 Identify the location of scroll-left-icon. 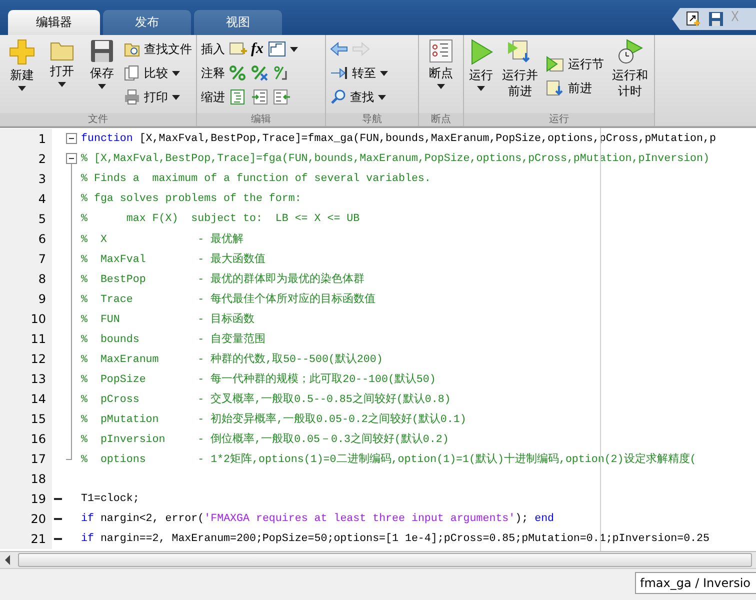
(8, 560).